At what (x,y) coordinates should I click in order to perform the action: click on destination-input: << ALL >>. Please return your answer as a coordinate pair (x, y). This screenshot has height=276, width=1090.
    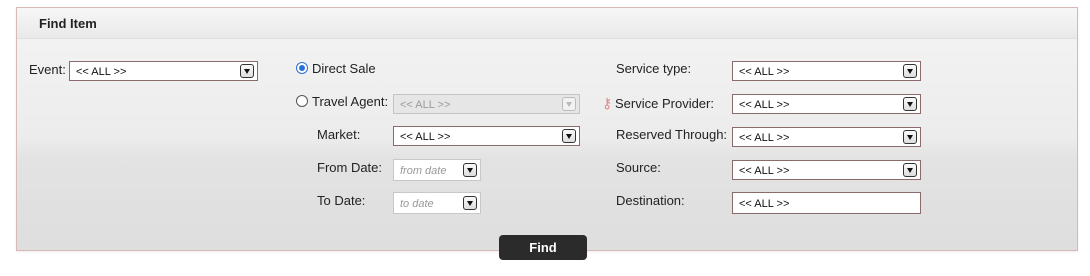
    Looking at the image, I should click on (826, 203).